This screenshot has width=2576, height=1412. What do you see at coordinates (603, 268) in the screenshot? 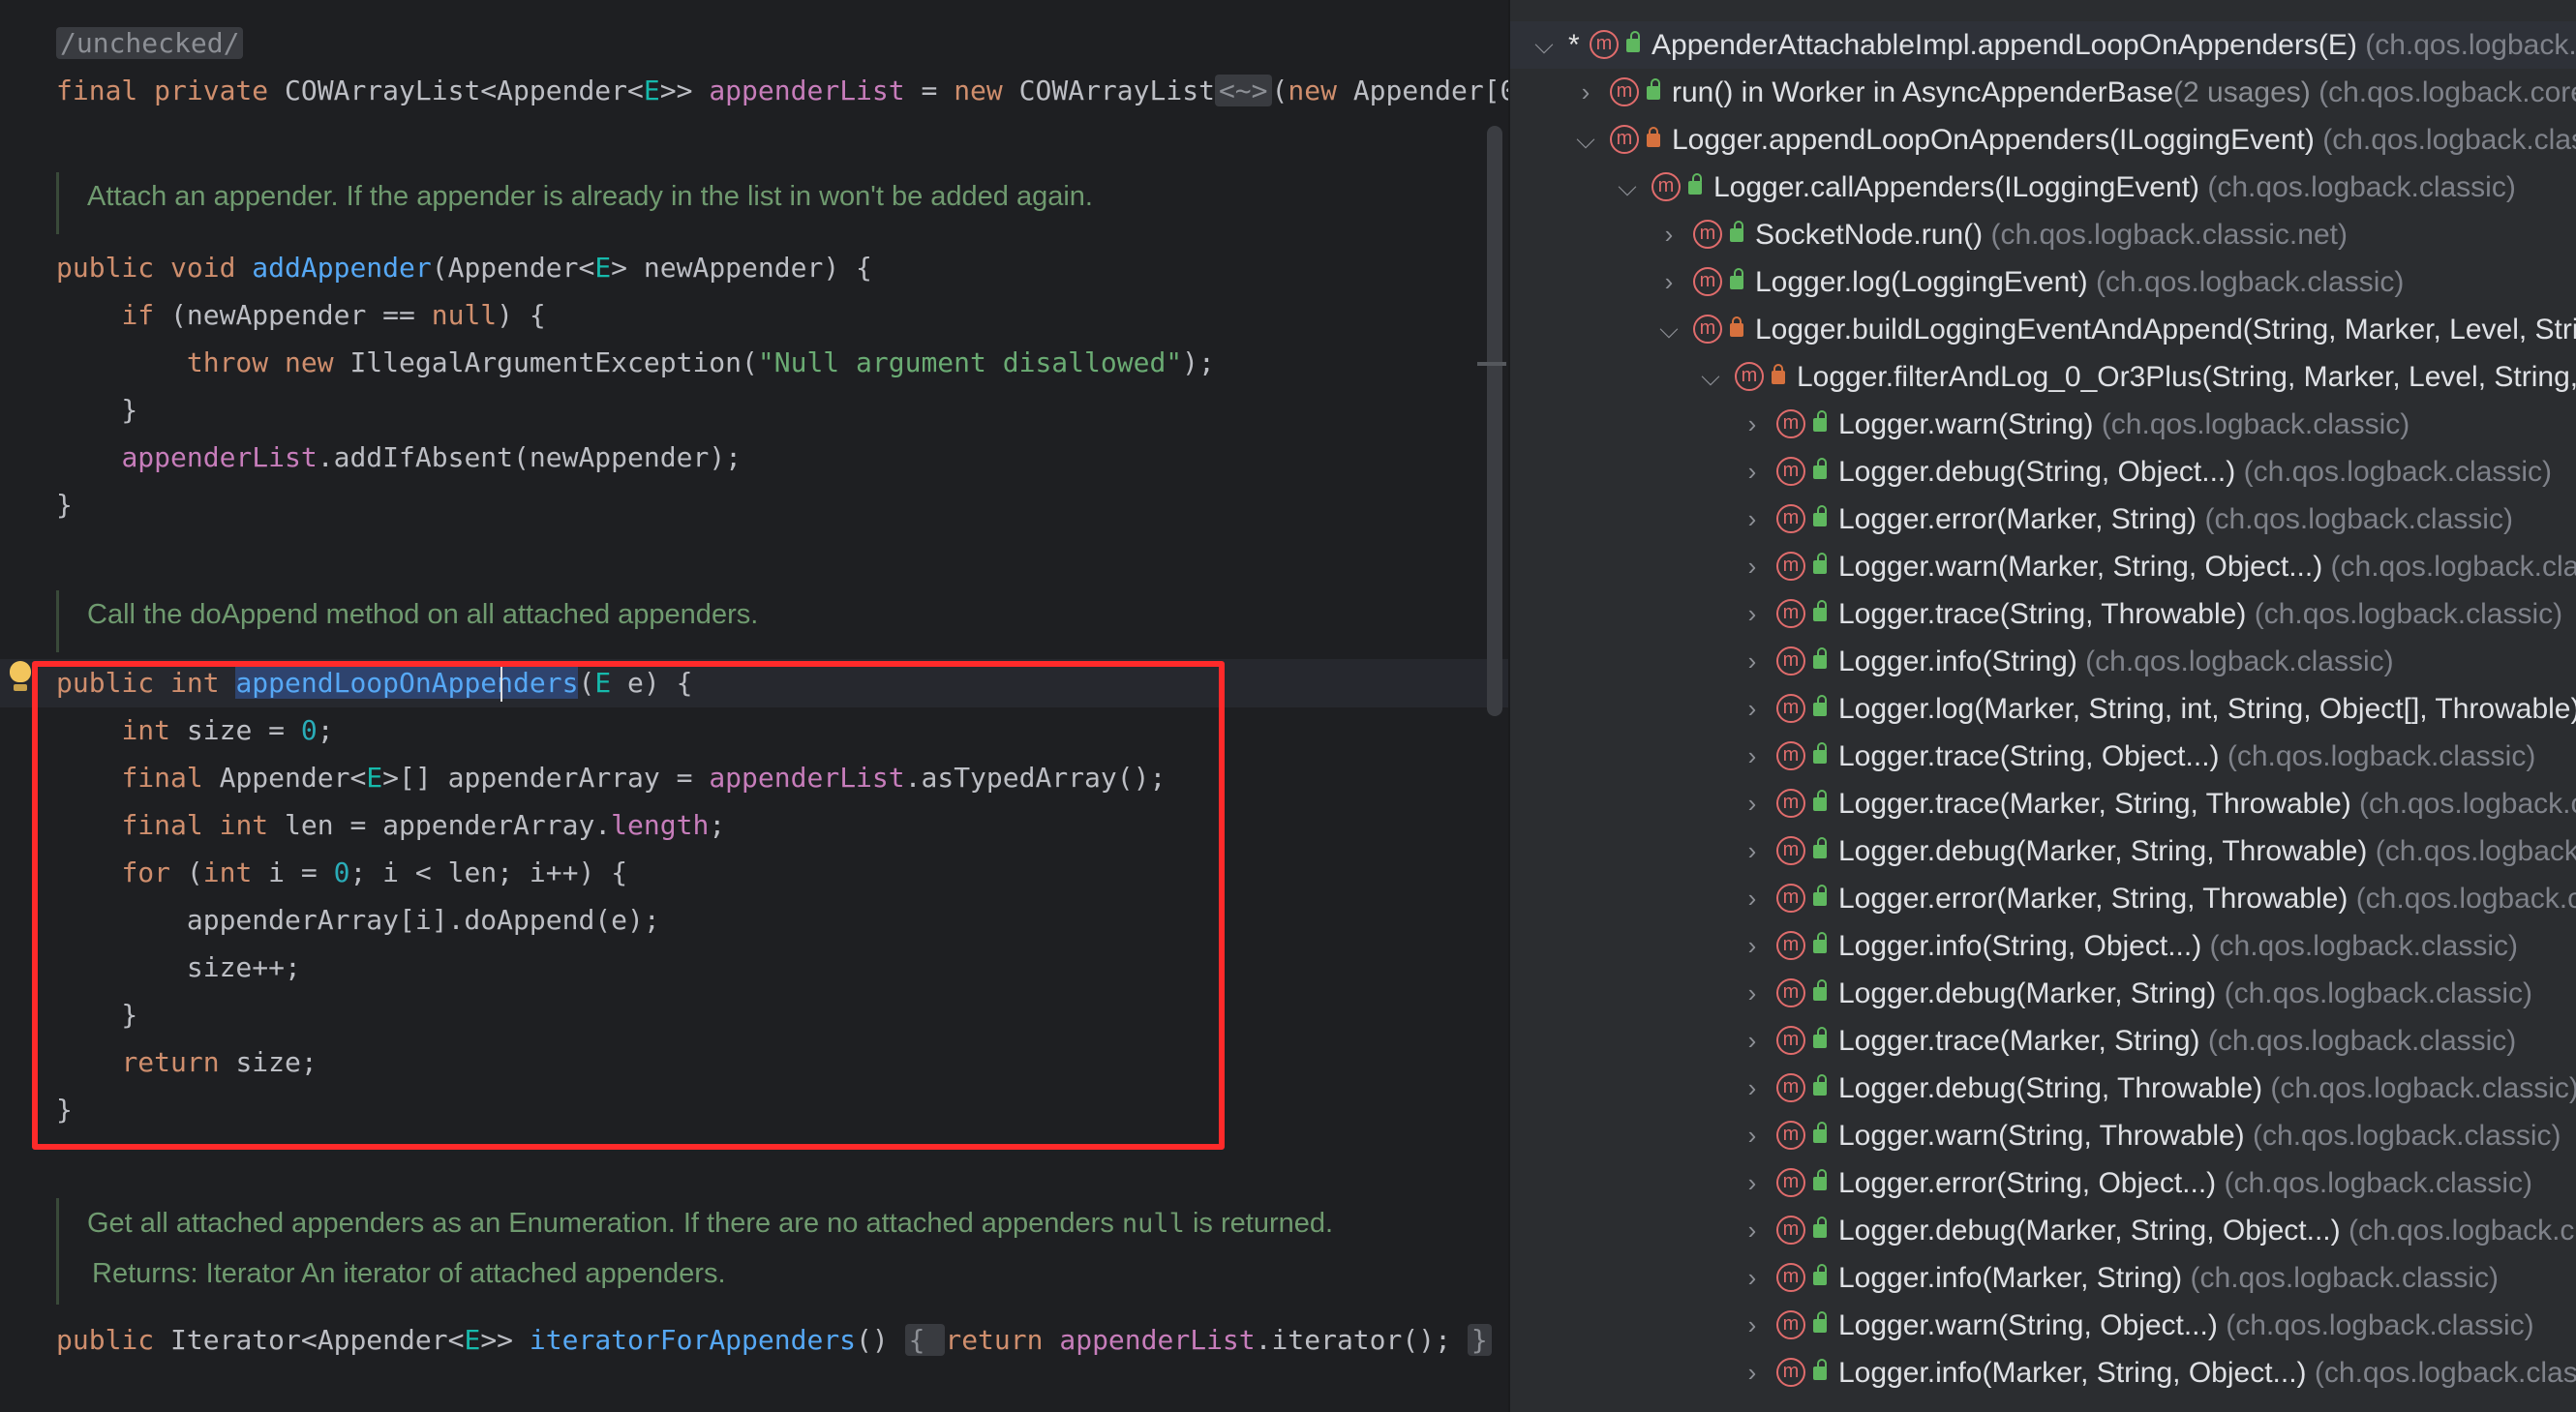
I see `code-token: E` at bounding box center [603, 268].